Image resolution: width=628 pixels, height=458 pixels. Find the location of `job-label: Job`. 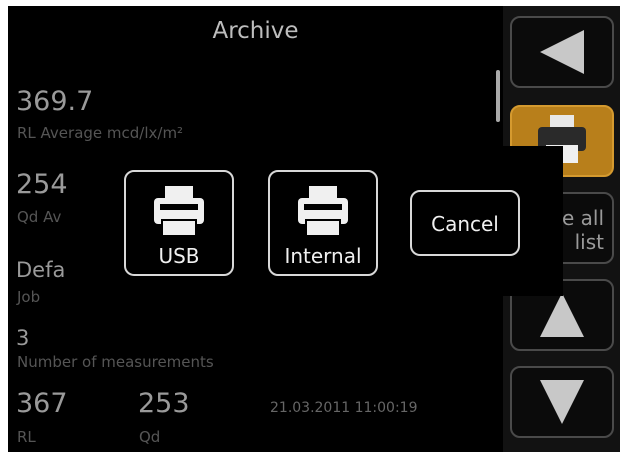

job-label: Job is located at coordinates (29, 297).